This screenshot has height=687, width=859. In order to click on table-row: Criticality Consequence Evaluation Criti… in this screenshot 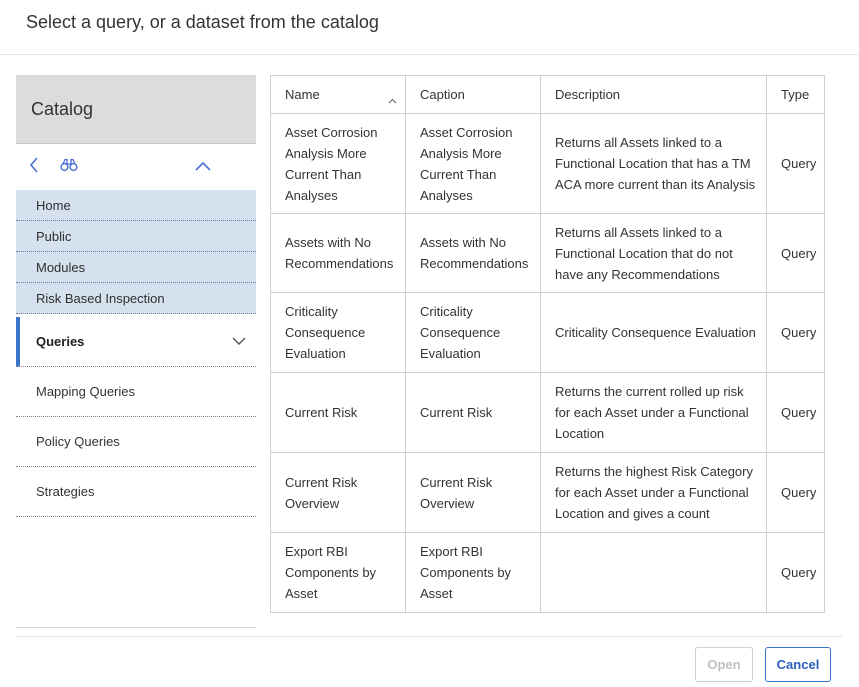, I will do `click(548, 332)`.